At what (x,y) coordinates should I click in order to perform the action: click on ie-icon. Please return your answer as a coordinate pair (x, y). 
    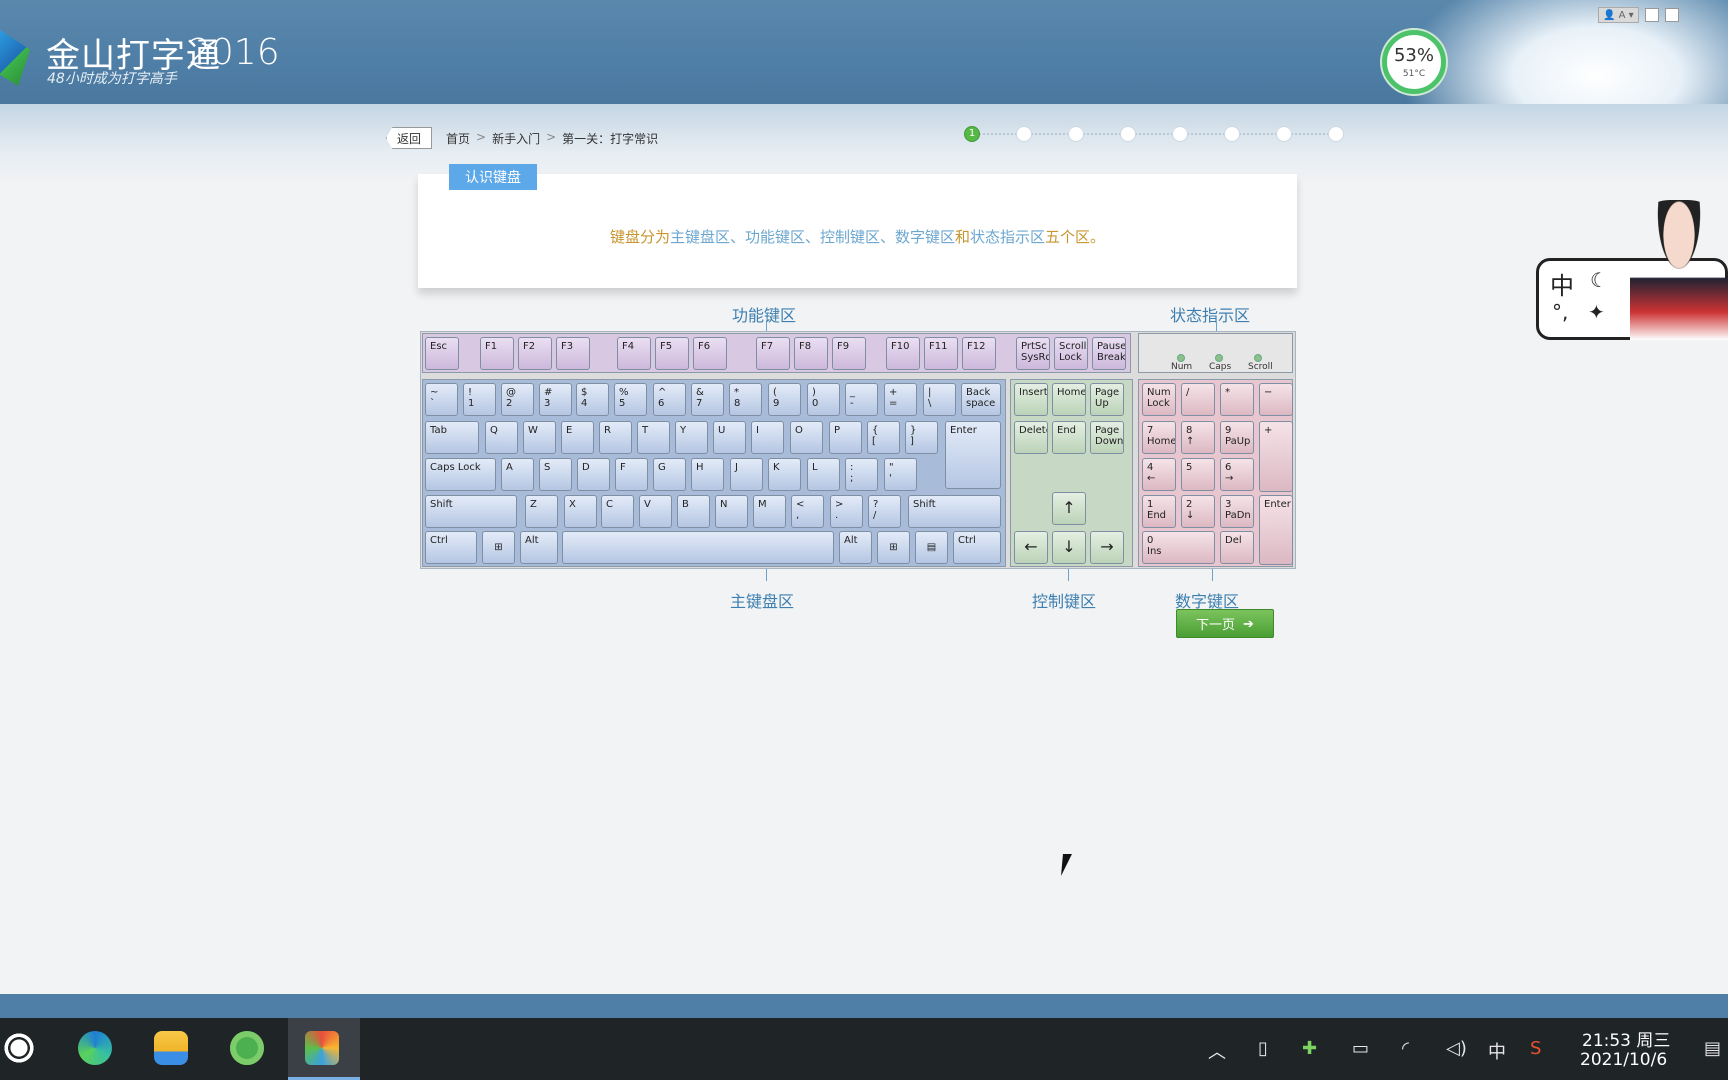
    Looking at the image, I should click on (247, 1048).